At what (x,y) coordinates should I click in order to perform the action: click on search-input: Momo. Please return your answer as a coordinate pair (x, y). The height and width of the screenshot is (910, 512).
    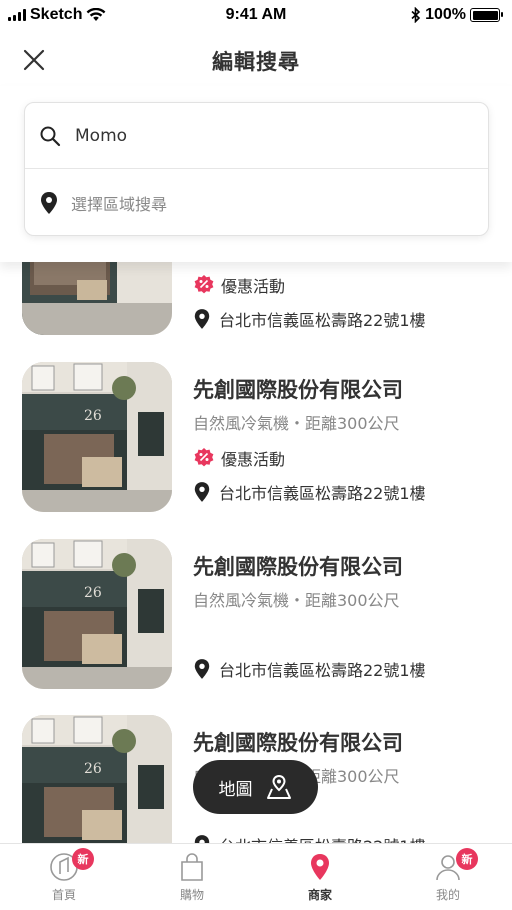
    Looking at the image, I should click on (256, 136).